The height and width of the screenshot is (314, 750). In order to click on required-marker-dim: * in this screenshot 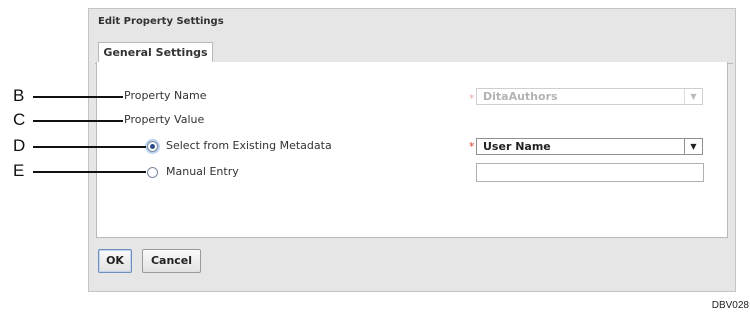, I will do `click(472, 98)`.